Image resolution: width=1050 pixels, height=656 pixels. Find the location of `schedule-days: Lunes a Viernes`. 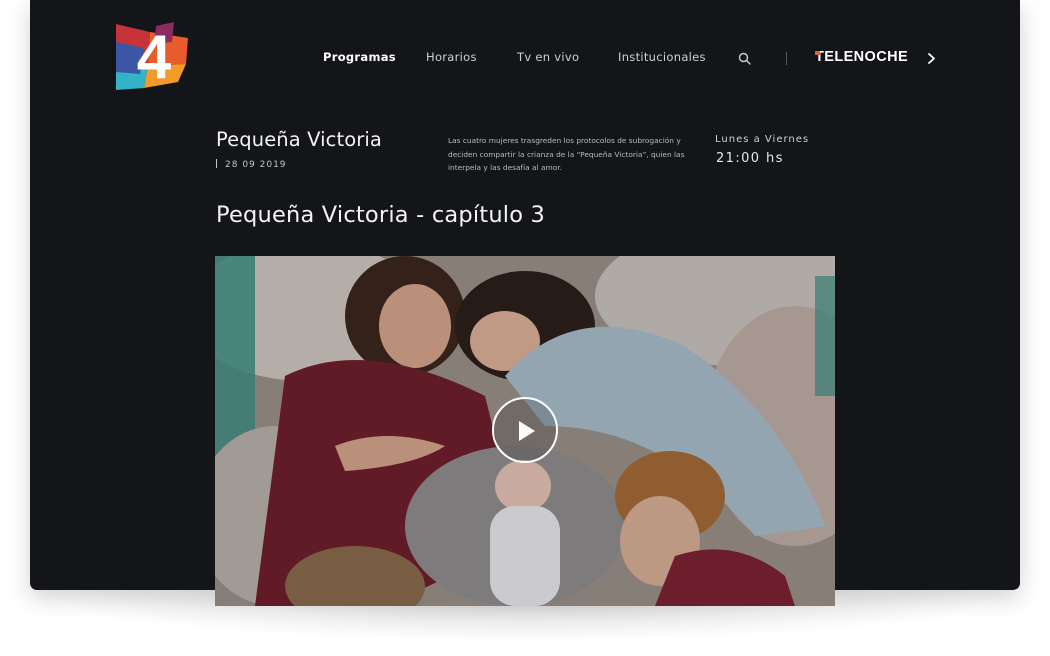

schedule-days: Lunes a Viernes is located at coordinates (762, 139).